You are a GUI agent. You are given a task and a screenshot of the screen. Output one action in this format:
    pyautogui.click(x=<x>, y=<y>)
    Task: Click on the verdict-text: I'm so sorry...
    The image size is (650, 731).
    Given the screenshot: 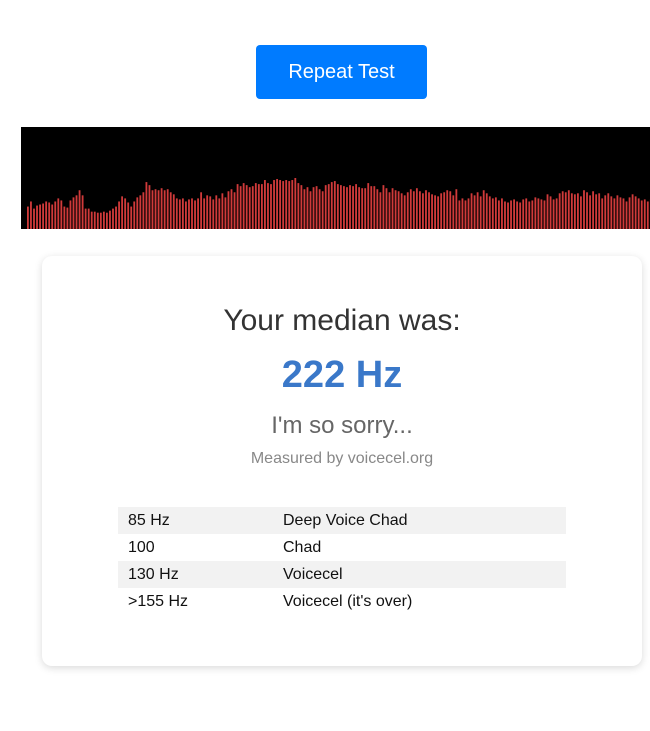 What is the action you would take?
    pyautogui.click(x=342, y=425)
    